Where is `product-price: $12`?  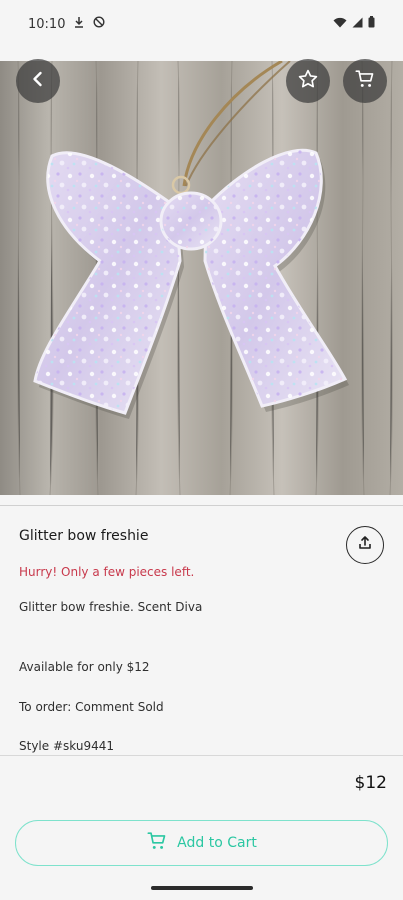 product-price: $12 is located at coordinates (370, 783).